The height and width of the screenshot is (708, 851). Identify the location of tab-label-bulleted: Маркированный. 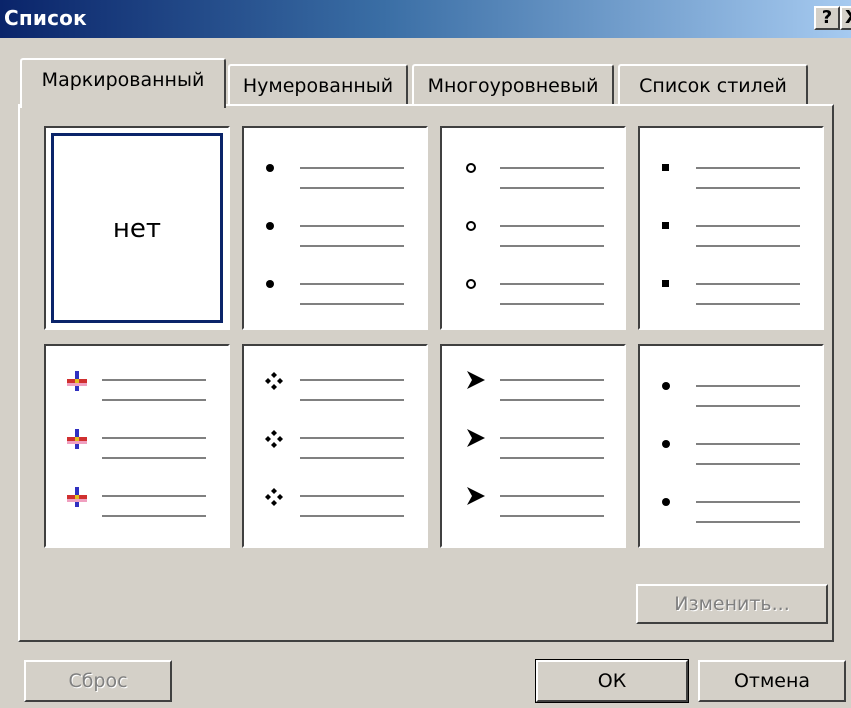
(123, 80).